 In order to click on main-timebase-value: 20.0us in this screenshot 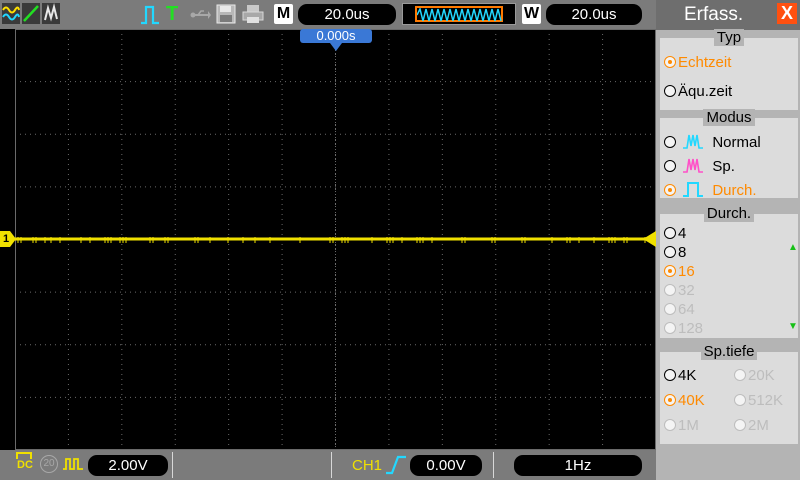, I will do `click(347, 14)`.